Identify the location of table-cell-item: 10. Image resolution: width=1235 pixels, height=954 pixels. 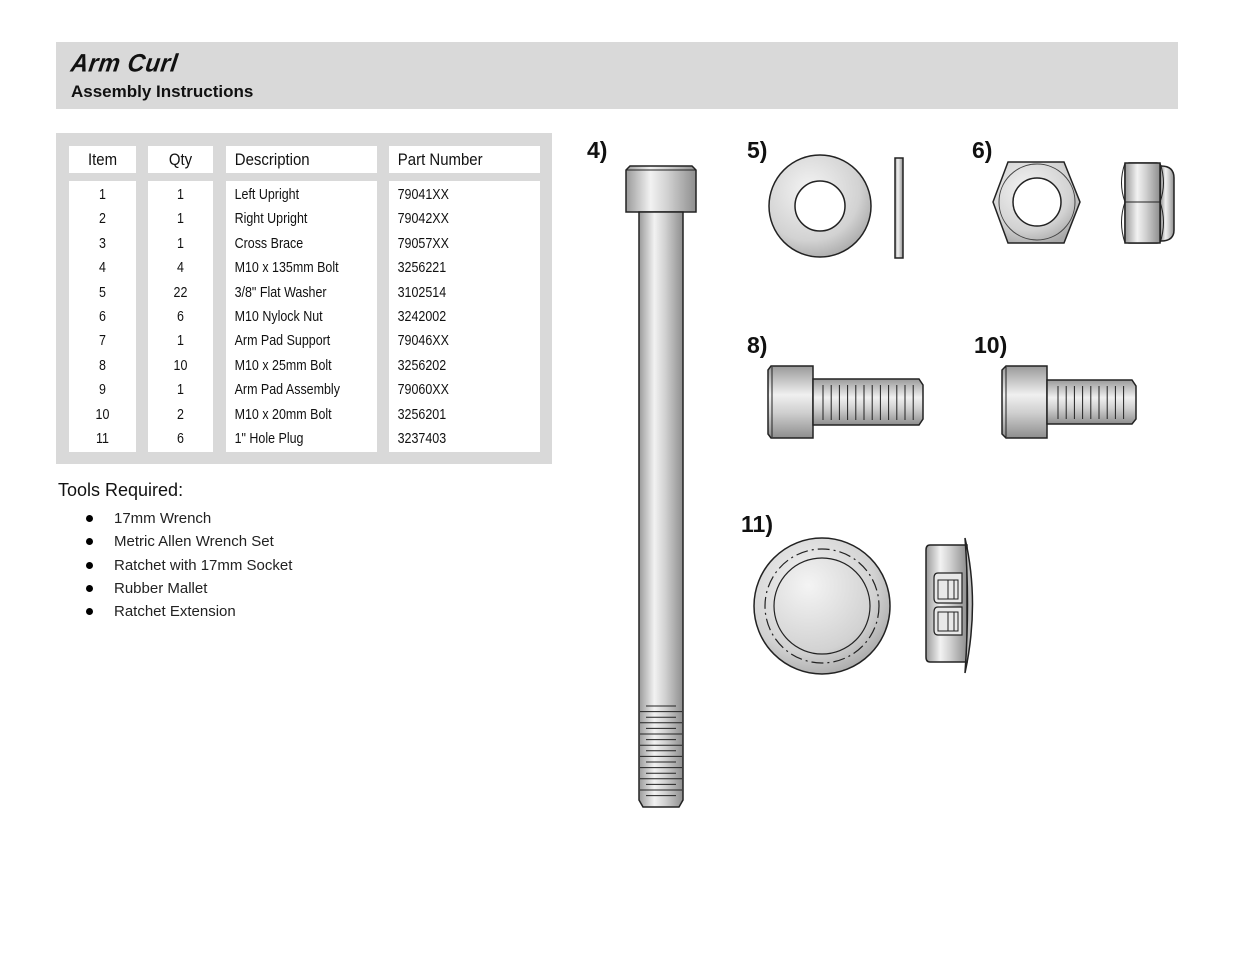
(102, 414).